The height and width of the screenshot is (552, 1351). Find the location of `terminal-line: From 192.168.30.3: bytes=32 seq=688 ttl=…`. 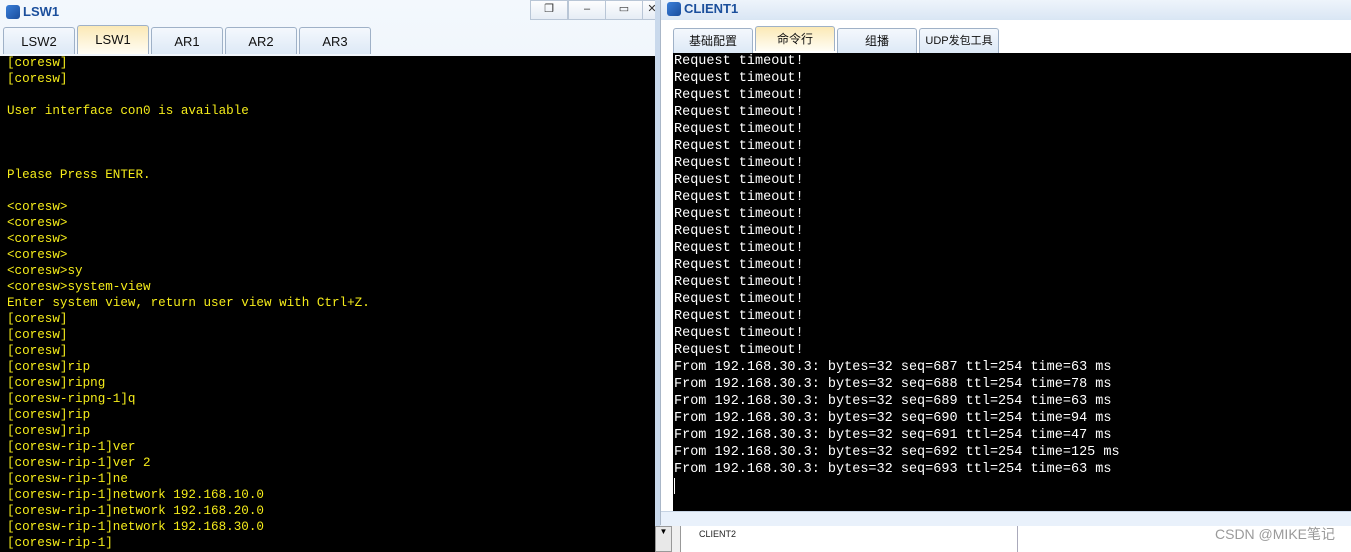

terminal-line: From 192.168.30.3: bytes=32 seq=688 ttl=… is located at coordinates (893, 384).